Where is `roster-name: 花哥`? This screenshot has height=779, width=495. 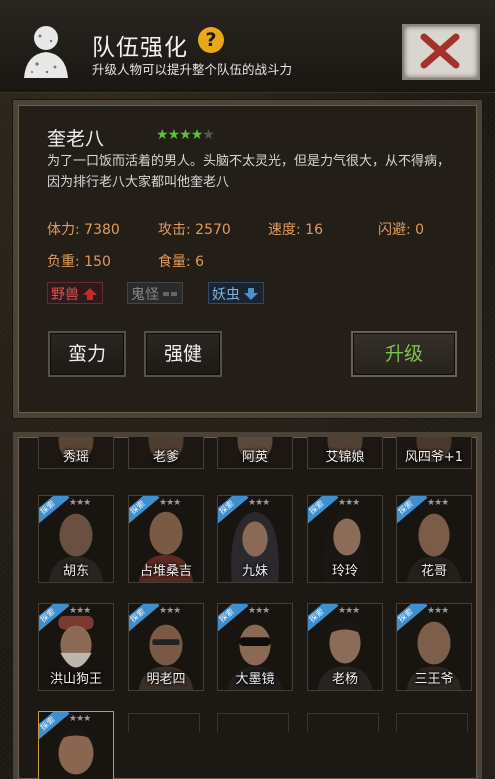
roster-name: 花哥 is located at coordinates (433, 571).